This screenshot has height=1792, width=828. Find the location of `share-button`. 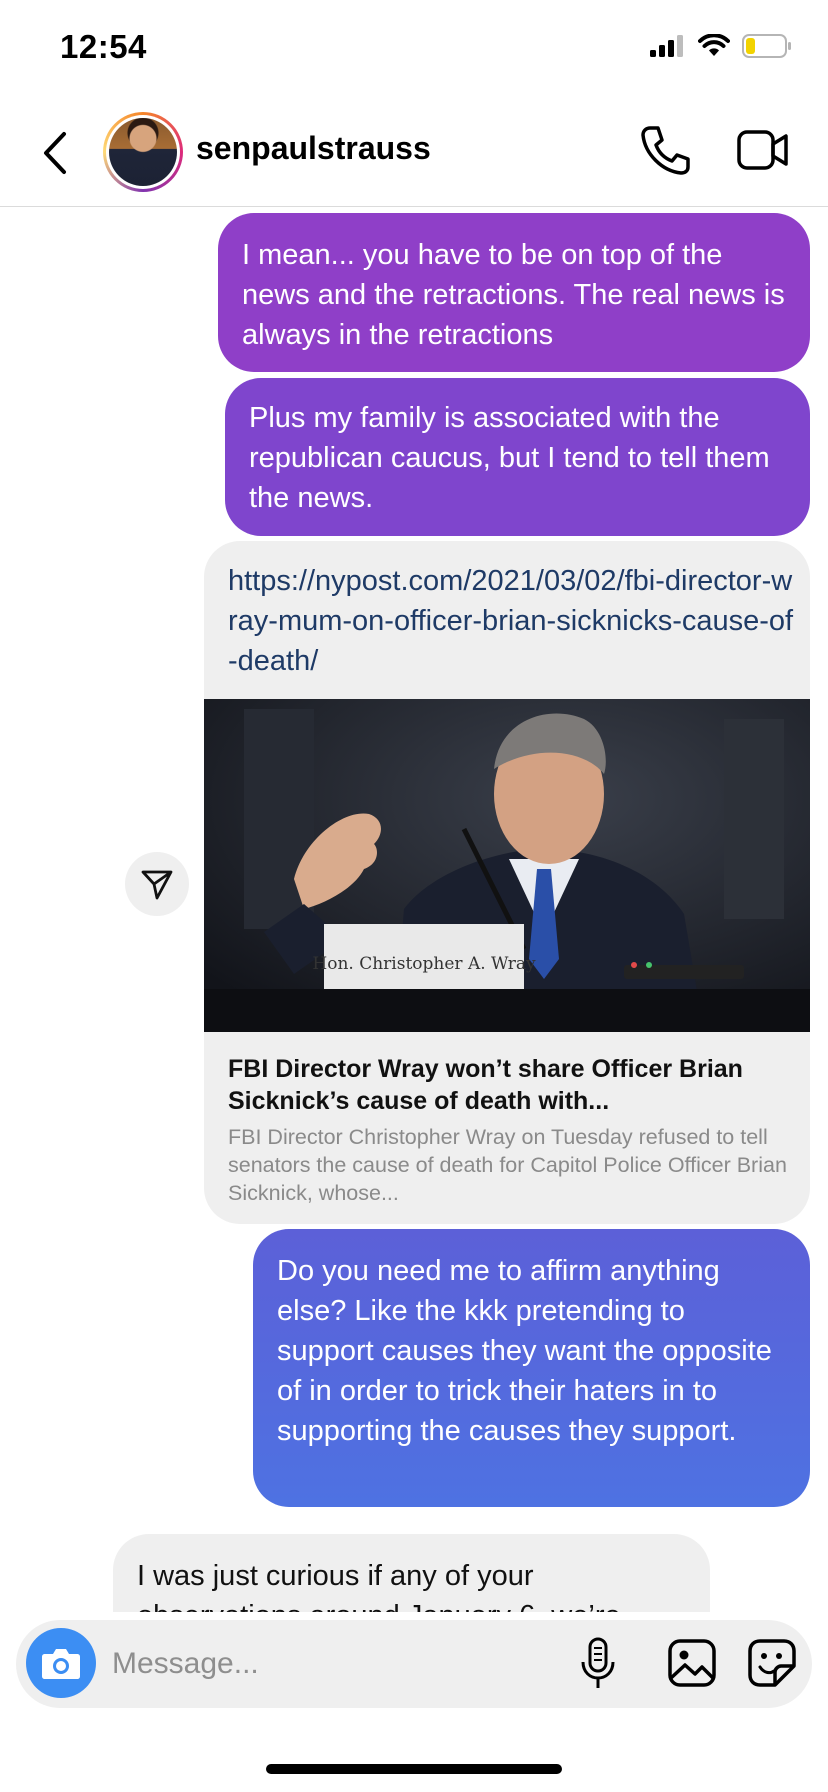

share-button is located at coordinates (157, 884).